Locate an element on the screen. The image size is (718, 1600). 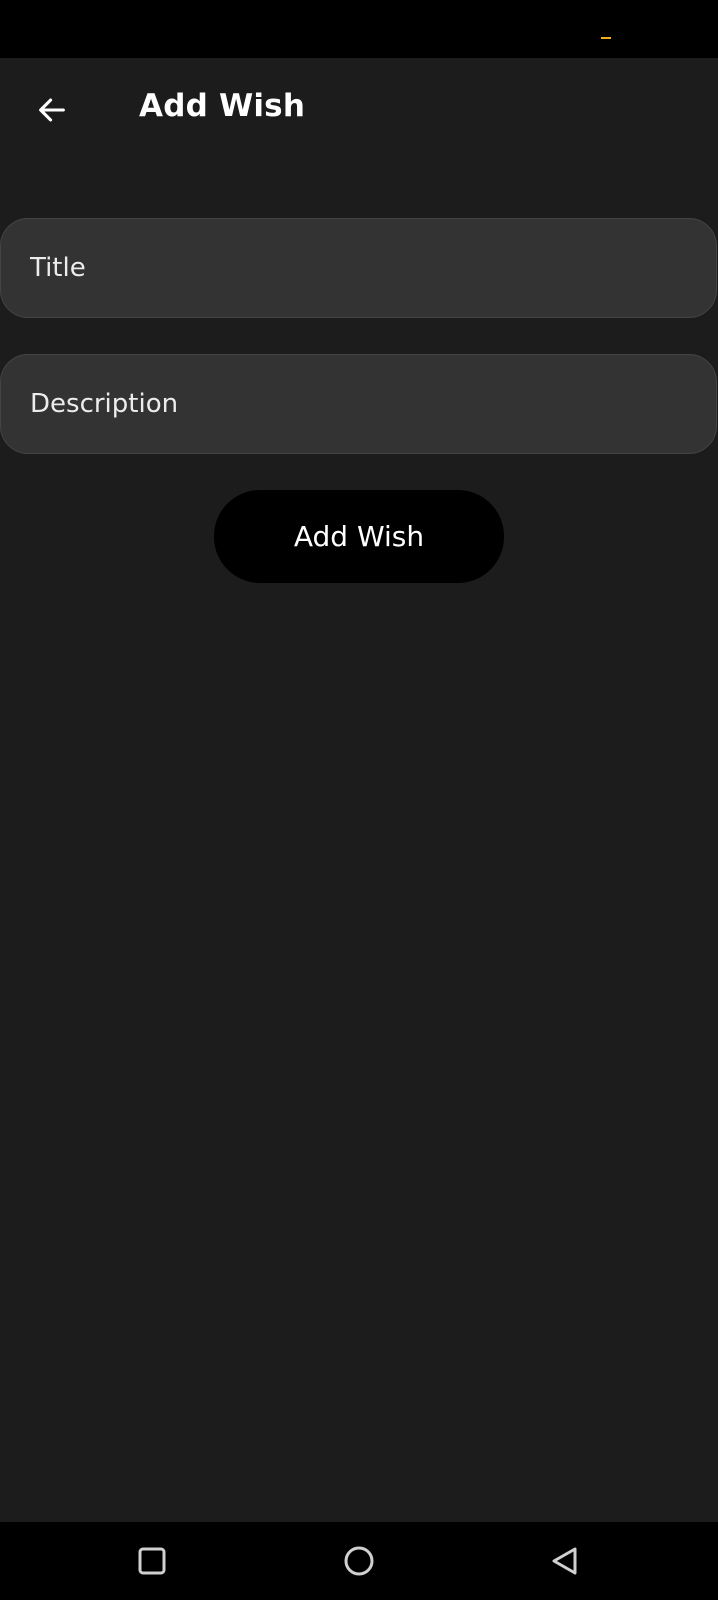
home-button is located at coordinates (359, 1561).